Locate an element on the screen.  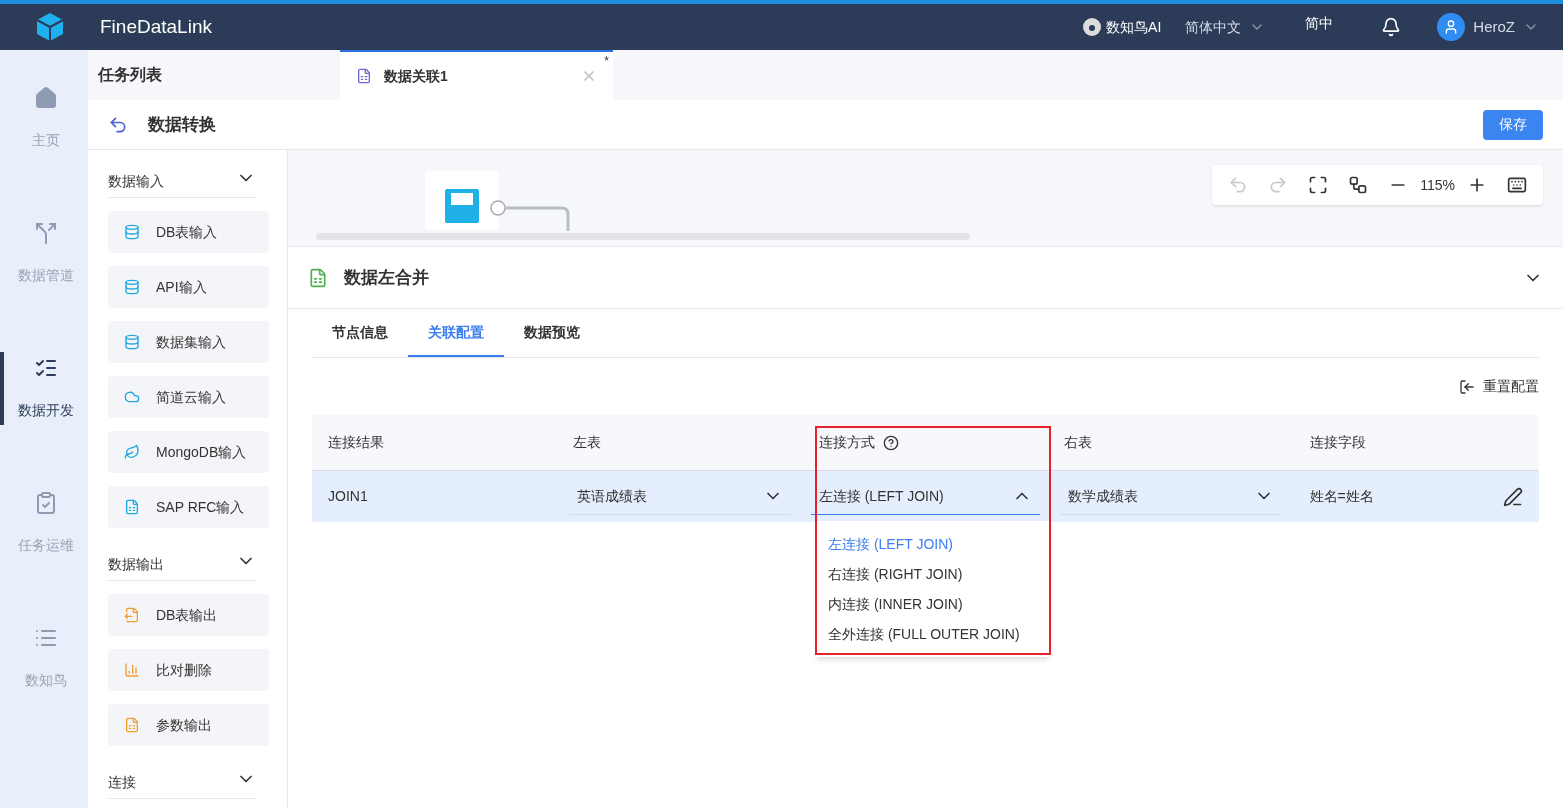
file-output-icon is located at coordinates (132, 615).